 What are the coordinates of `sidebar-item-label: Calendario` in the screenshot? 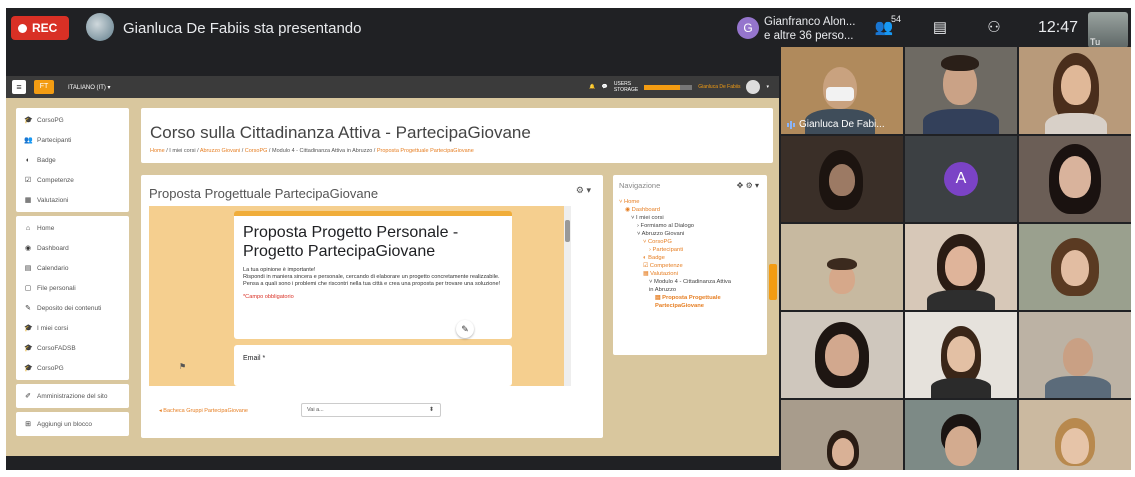 It's located at (53, 268).